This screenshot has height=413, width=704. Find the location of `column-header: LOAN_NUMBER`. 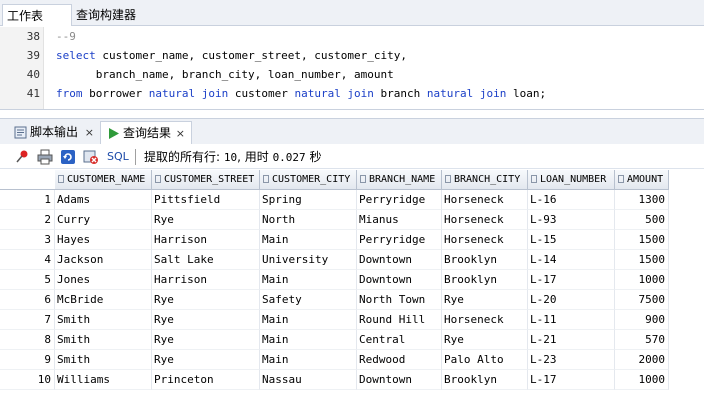

column-header: LOAN_NUMBER is located at coordinates (571, 180).